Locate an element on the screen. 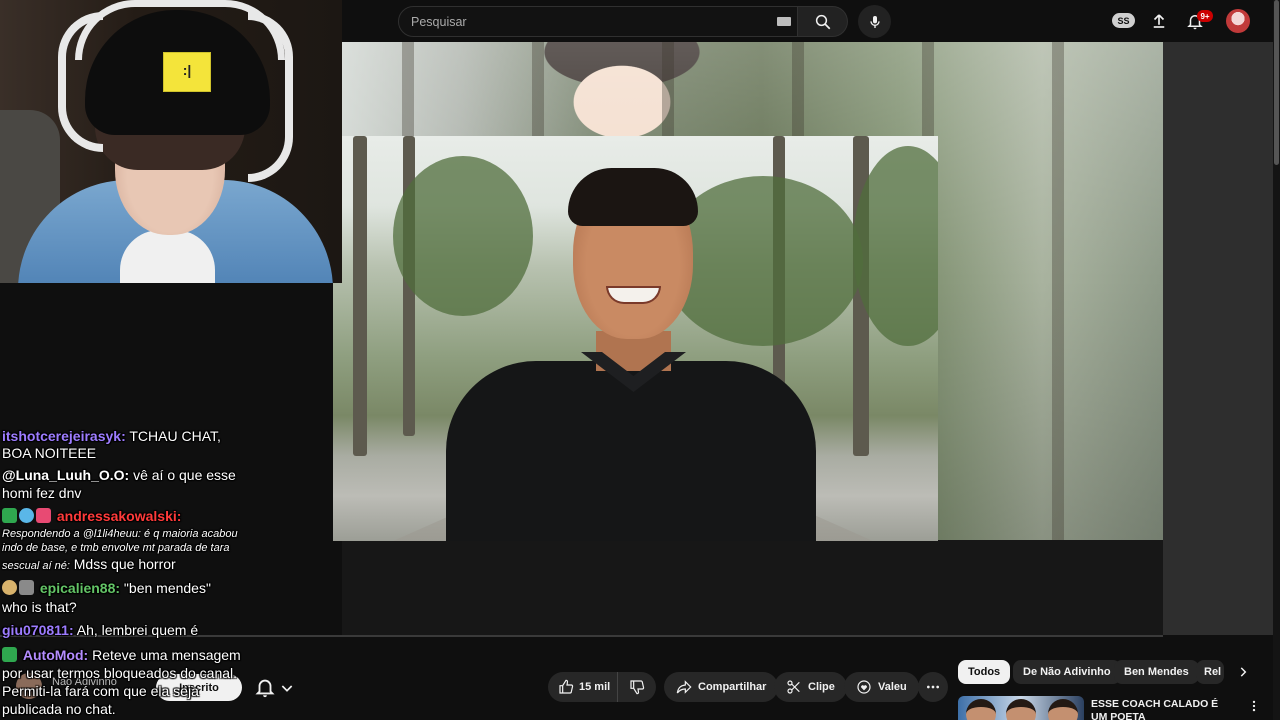 The image size is (1280, 720). chat-message: who is that? is located at coordinates (39, 607).